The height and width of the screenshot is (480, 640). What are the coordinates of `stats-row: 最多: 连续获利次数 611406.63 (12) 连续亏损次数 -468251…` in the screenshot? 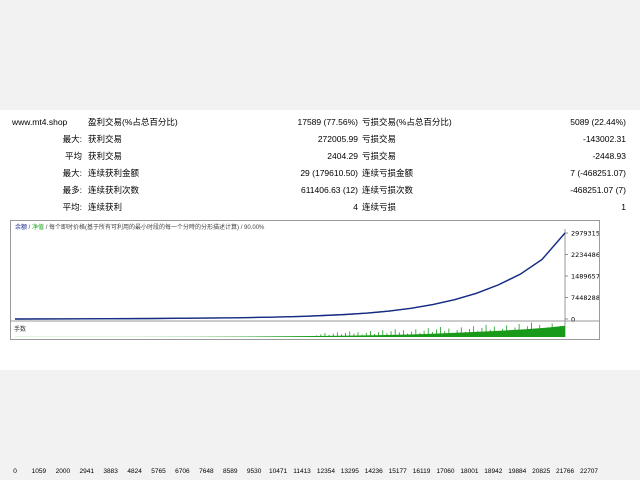 It's located at (320, 190).